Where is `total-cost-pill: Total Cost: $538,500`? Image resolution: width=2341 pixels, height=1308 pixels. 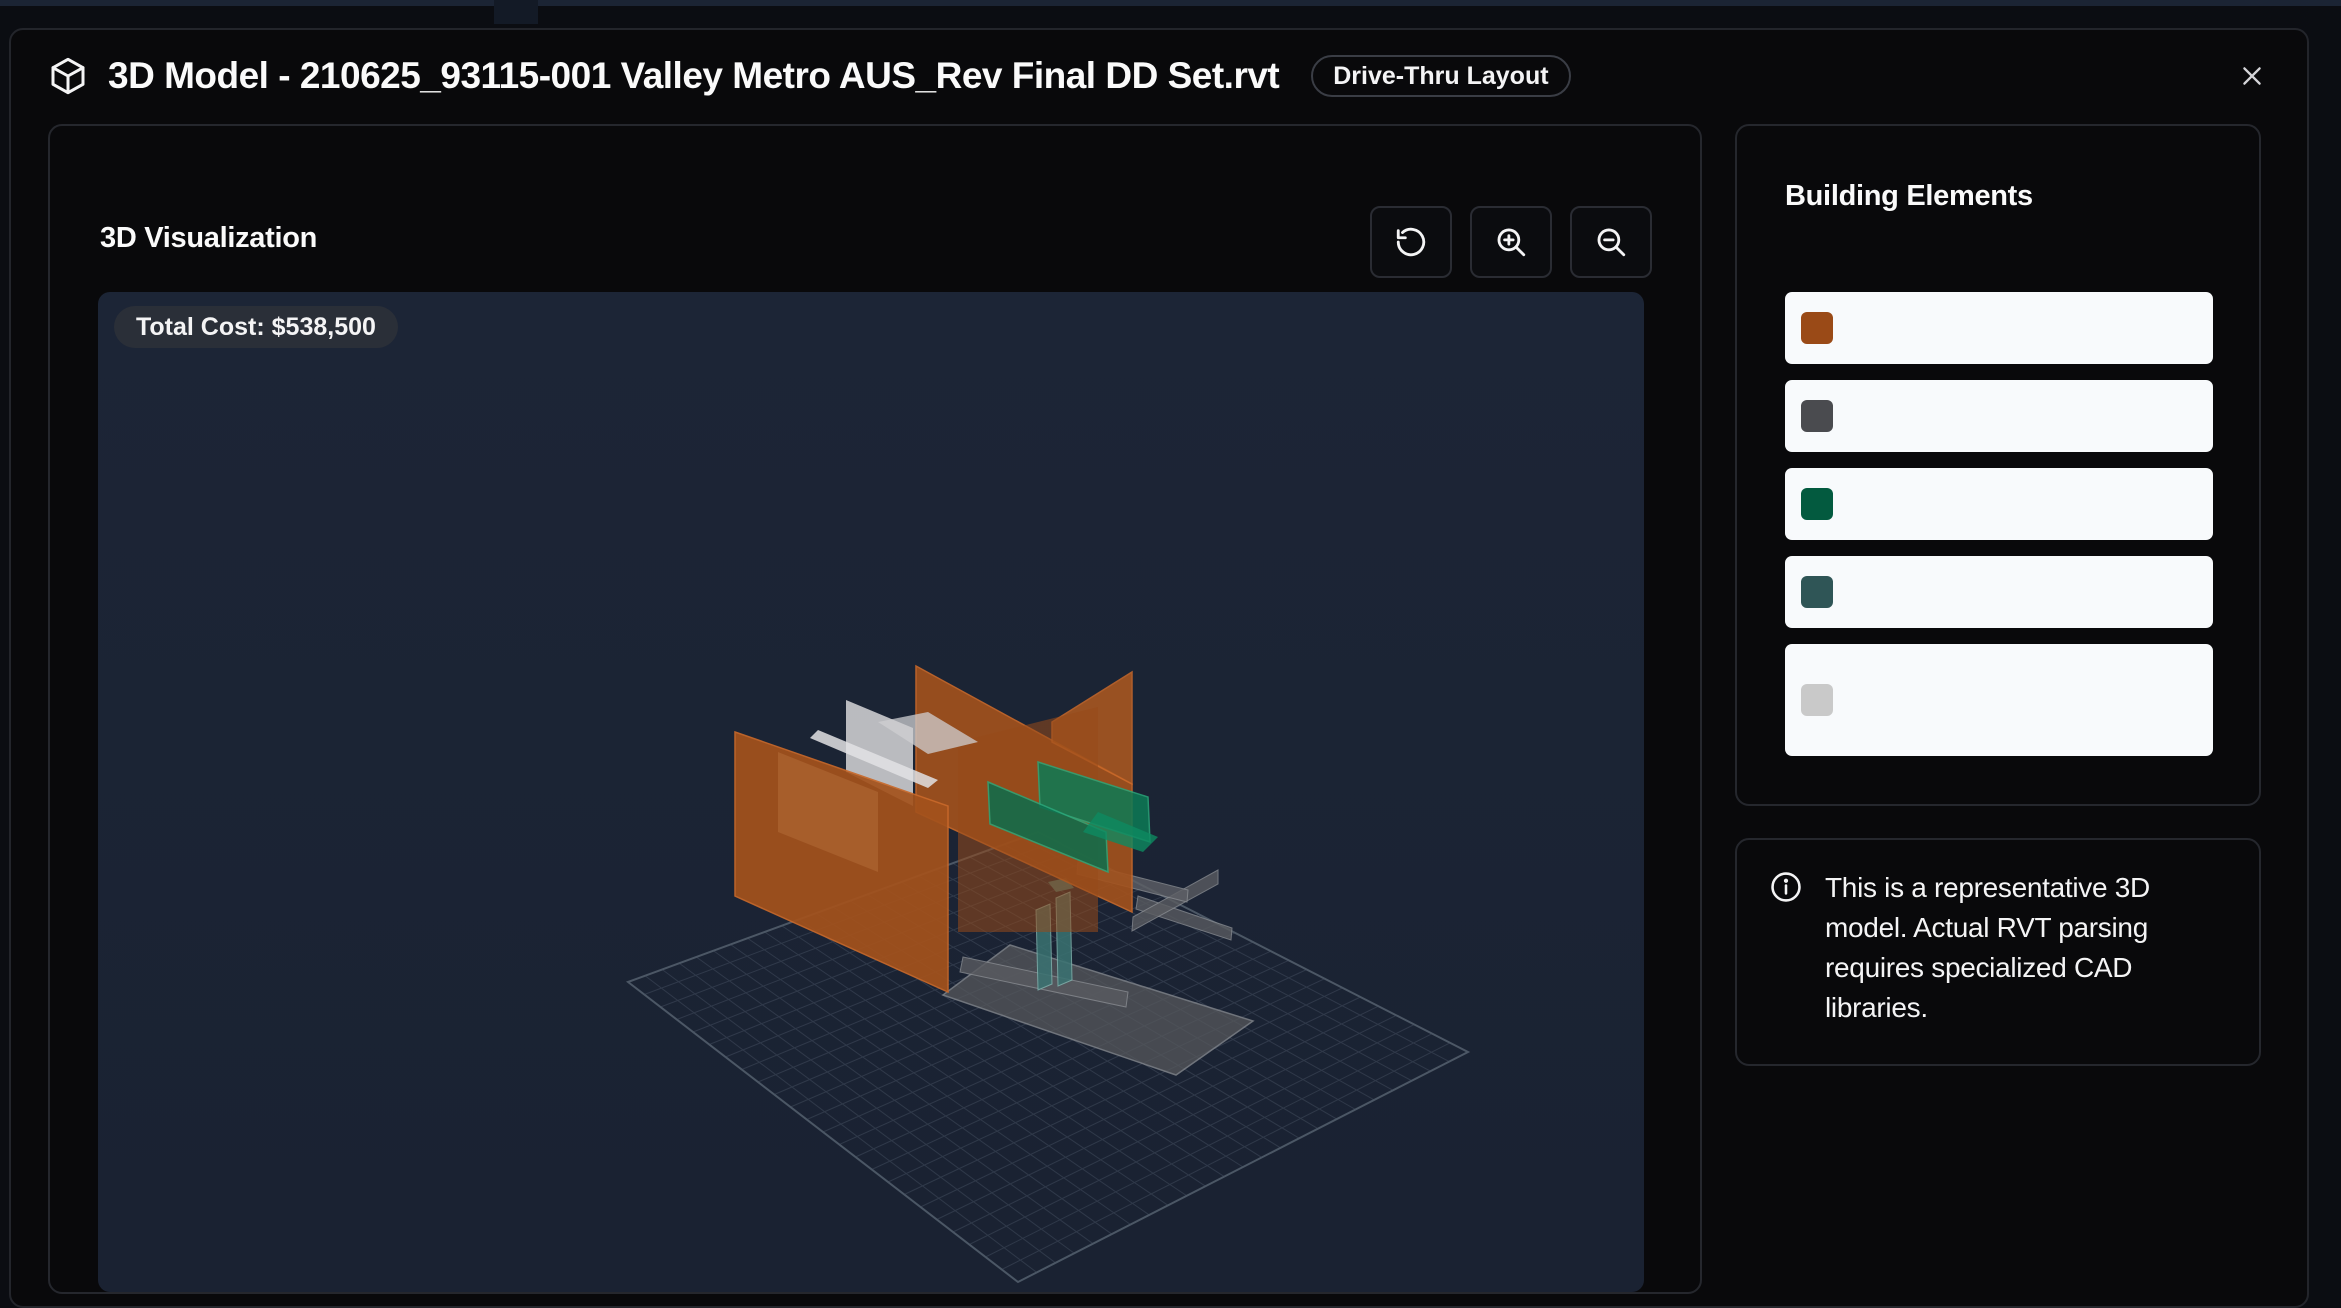 total-cost-pill: Total Cost: $538,500 is located at coordinates (256, 327).